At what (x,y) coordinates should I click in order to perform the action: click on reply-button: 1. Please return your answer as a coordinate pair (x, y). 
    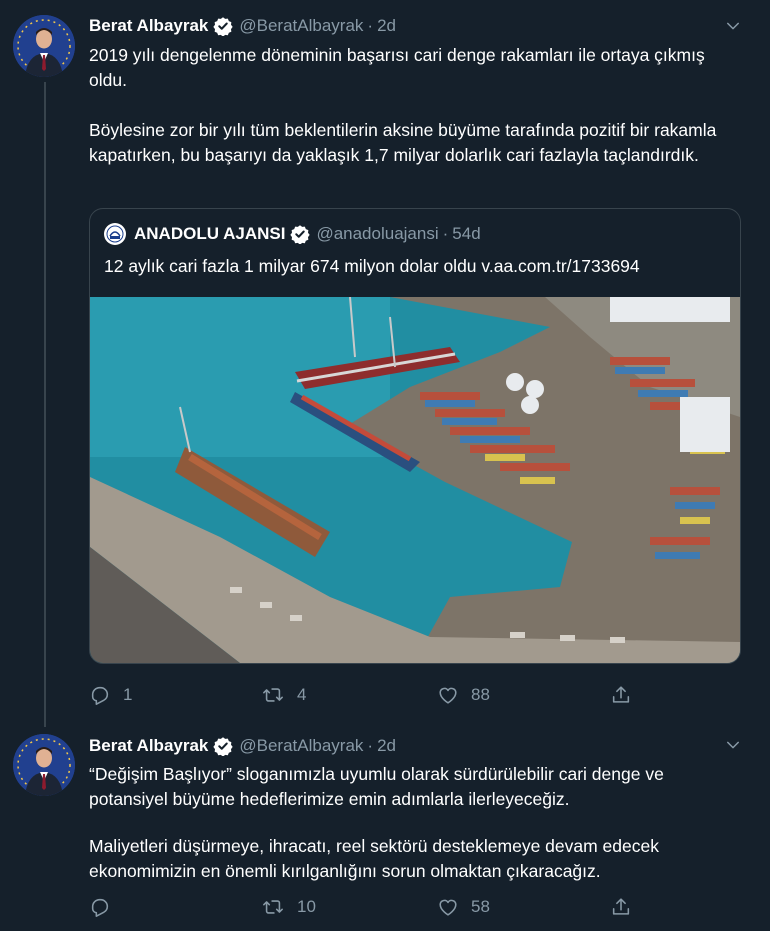
    Looking at the image, I should click on (110, 695).